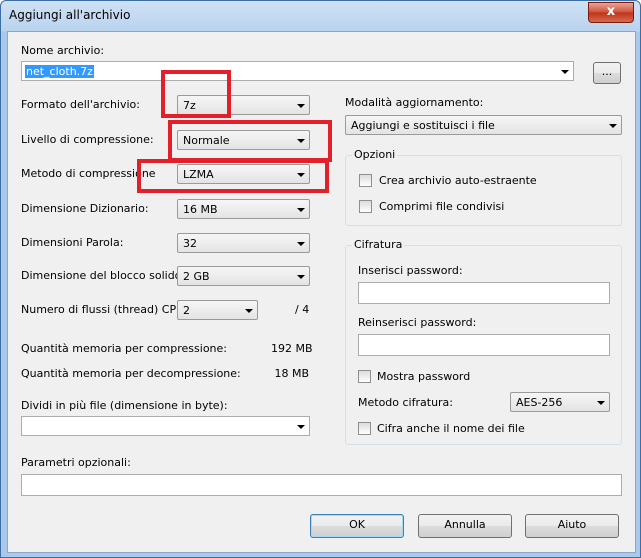 Image resolution: width=641 pixels, height=558 pixels. What do you see at coordinates (406, 402) in the screenshot?
I see `encryption-method-label: Metodo cifratura:` at bounding box center [406, 402].